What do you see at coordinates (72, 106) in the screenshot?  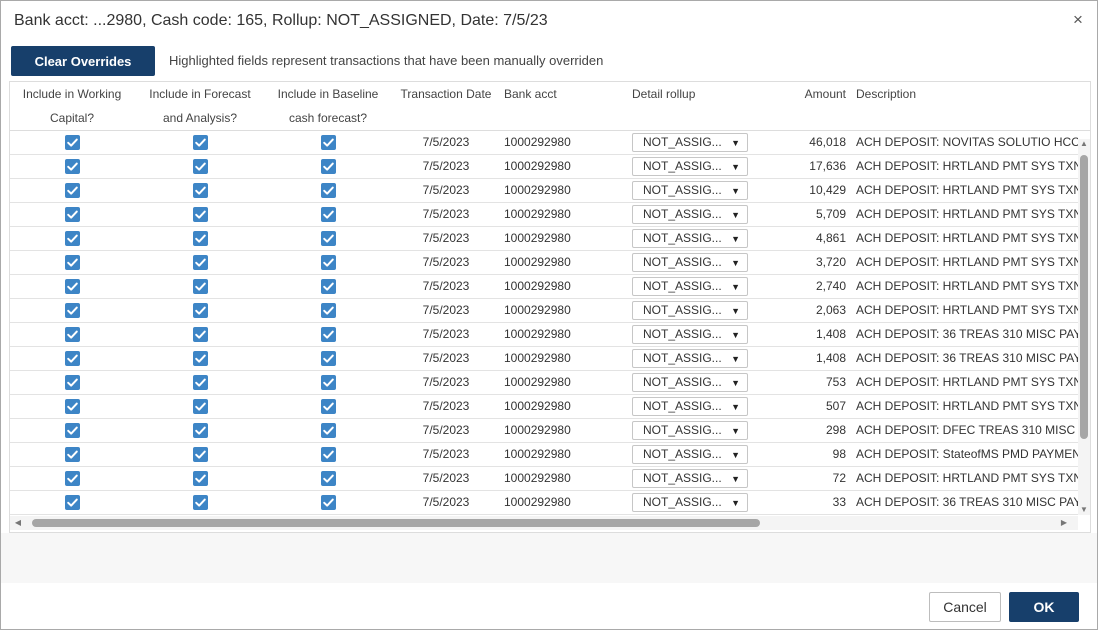 I see `column-header-include-working-capital: Include in Working Capital?` at bounding box center [72, 106].